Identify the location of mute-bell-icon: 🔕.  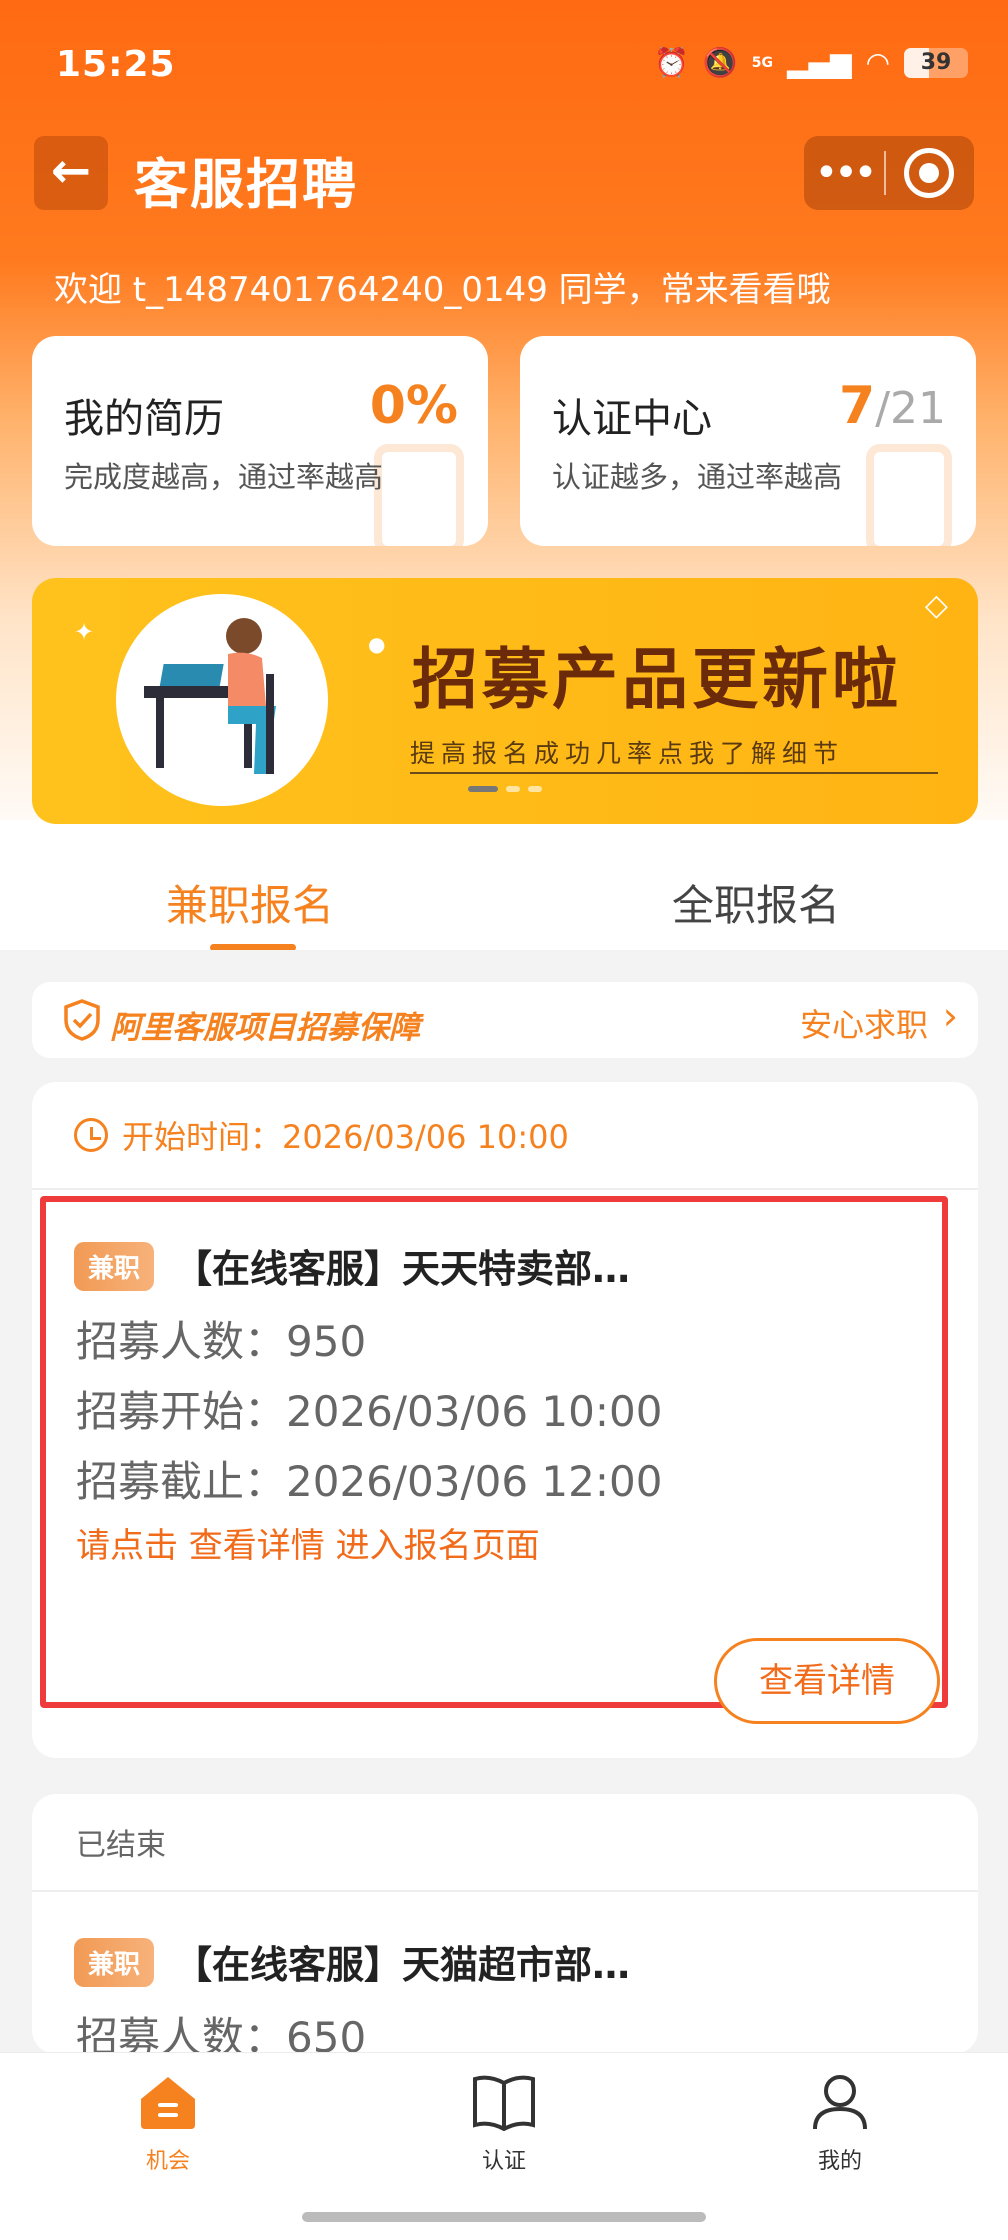
(720, 62).